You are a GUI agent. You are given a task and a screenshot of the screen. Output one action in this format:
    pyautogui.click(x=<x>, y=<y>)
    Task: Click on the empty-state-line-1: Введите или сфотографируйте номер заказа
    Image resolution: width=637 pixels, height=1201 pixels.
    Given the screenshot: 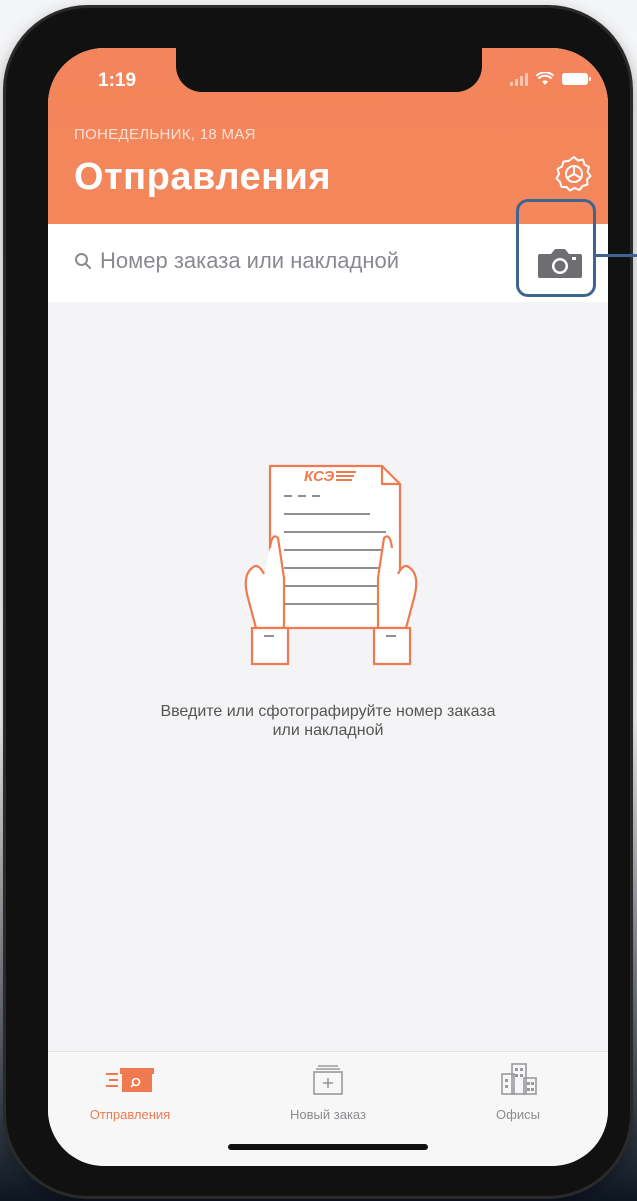 What is the action you would take?
    pyautogui.click(x=328, y=711)
    